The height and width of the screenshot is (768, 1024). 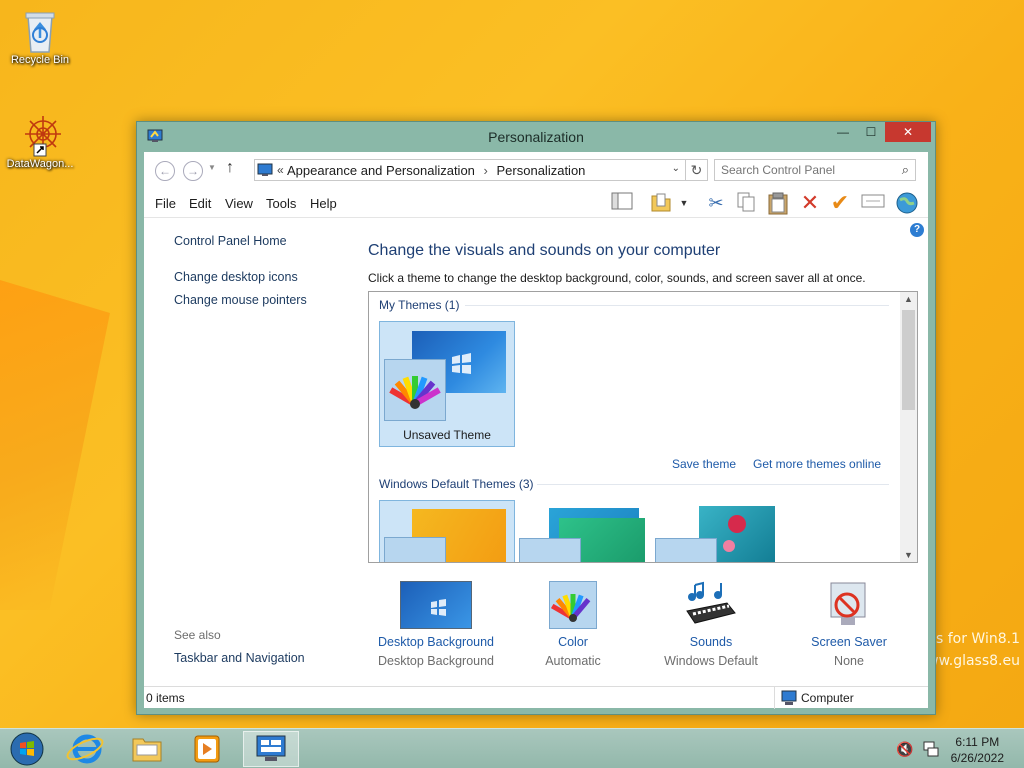 I want to click on scroll-down-icon: ▼, so click(x=908, y=555).